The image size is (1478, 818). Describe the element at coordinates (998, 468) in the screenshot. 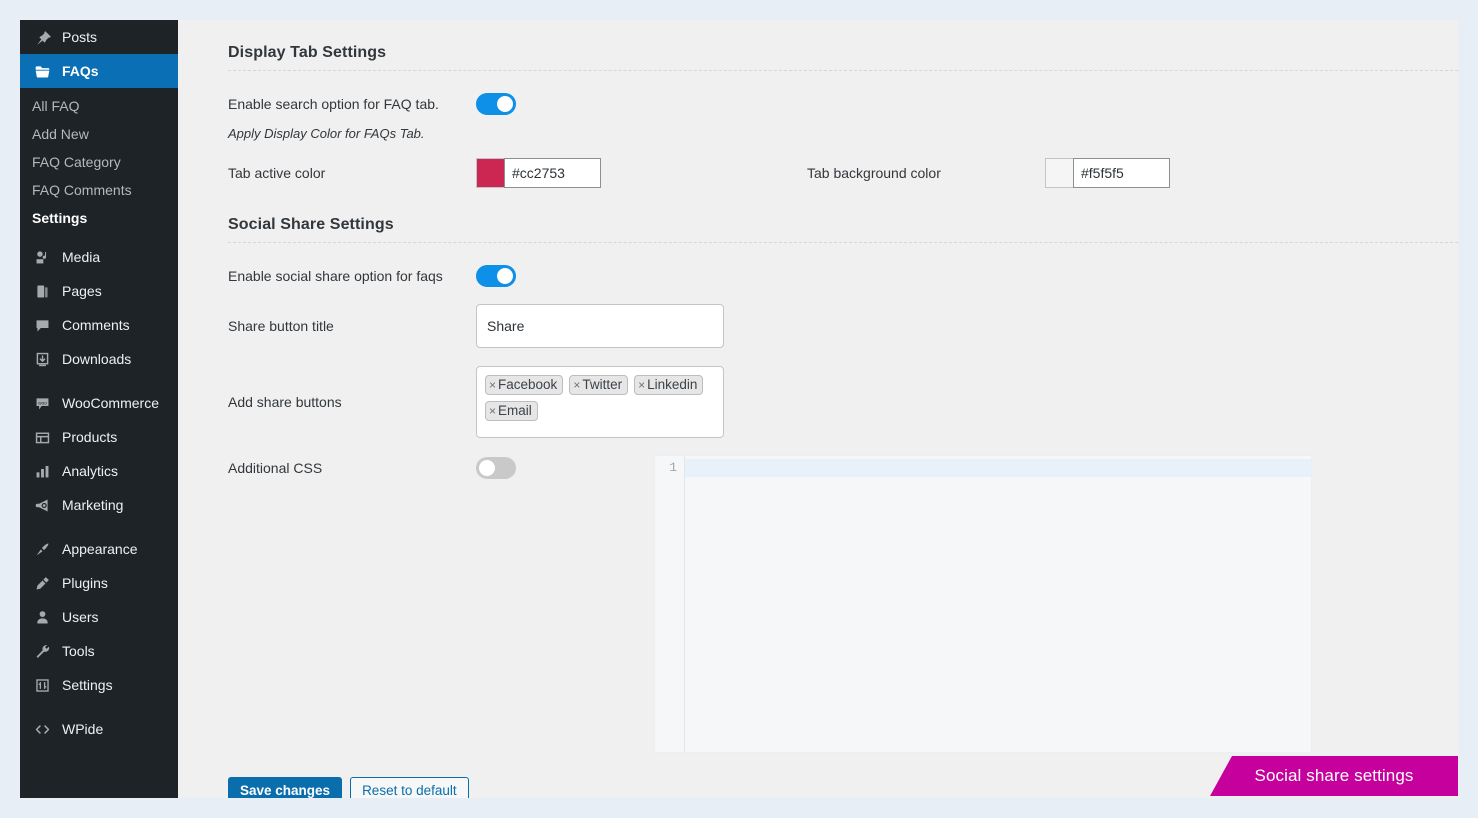

I see `editor-active-line` at that location.